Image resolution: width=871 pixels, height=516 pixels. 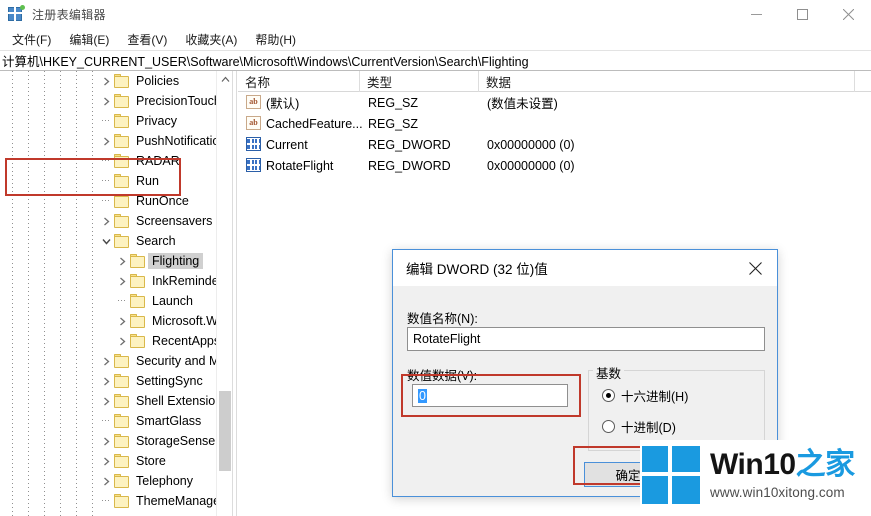 I want to click on tree-item-inkreminder: InkReminder, so click(x=116, y=281).